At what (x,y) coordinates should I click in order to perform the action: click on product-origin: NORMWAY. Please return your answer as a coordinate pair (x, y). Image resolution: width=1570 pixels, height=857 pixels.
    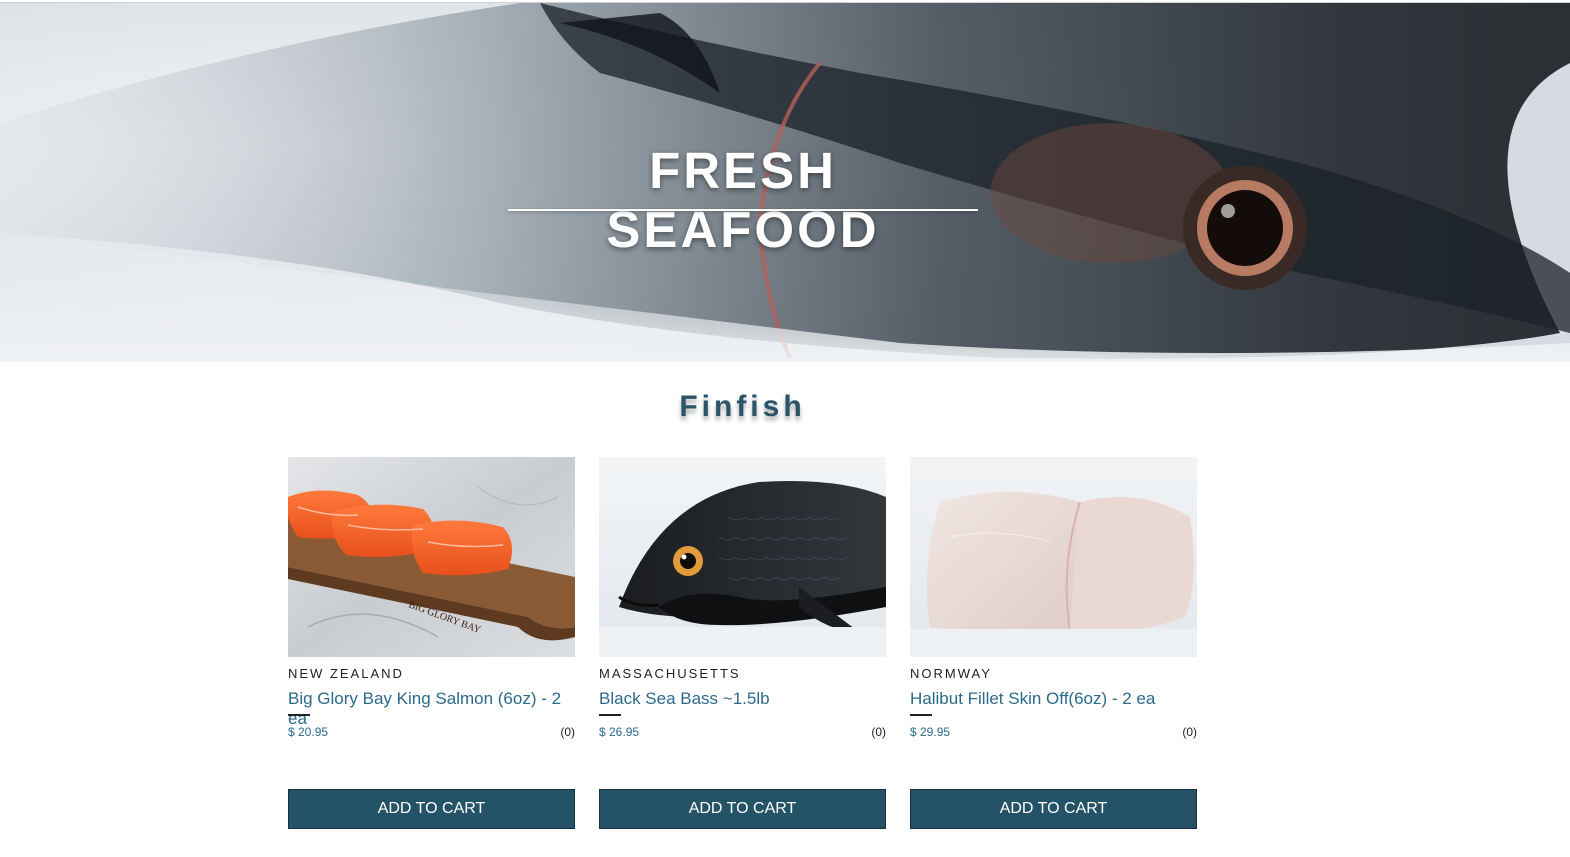
    Looking at the image, I should click on (951, 673).